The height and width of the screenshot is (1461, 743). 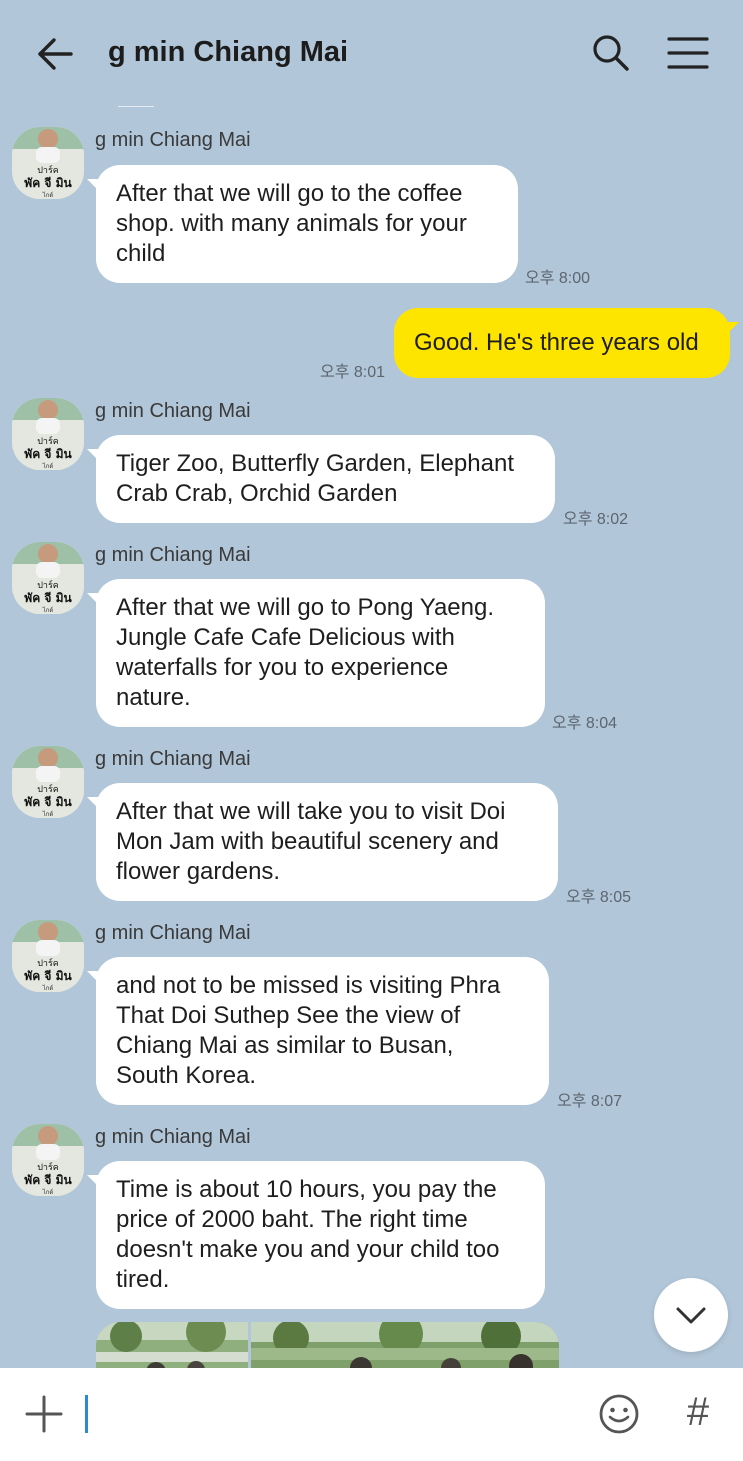 I want to click on chevron-down-icon, so click(x=691, y=1315).